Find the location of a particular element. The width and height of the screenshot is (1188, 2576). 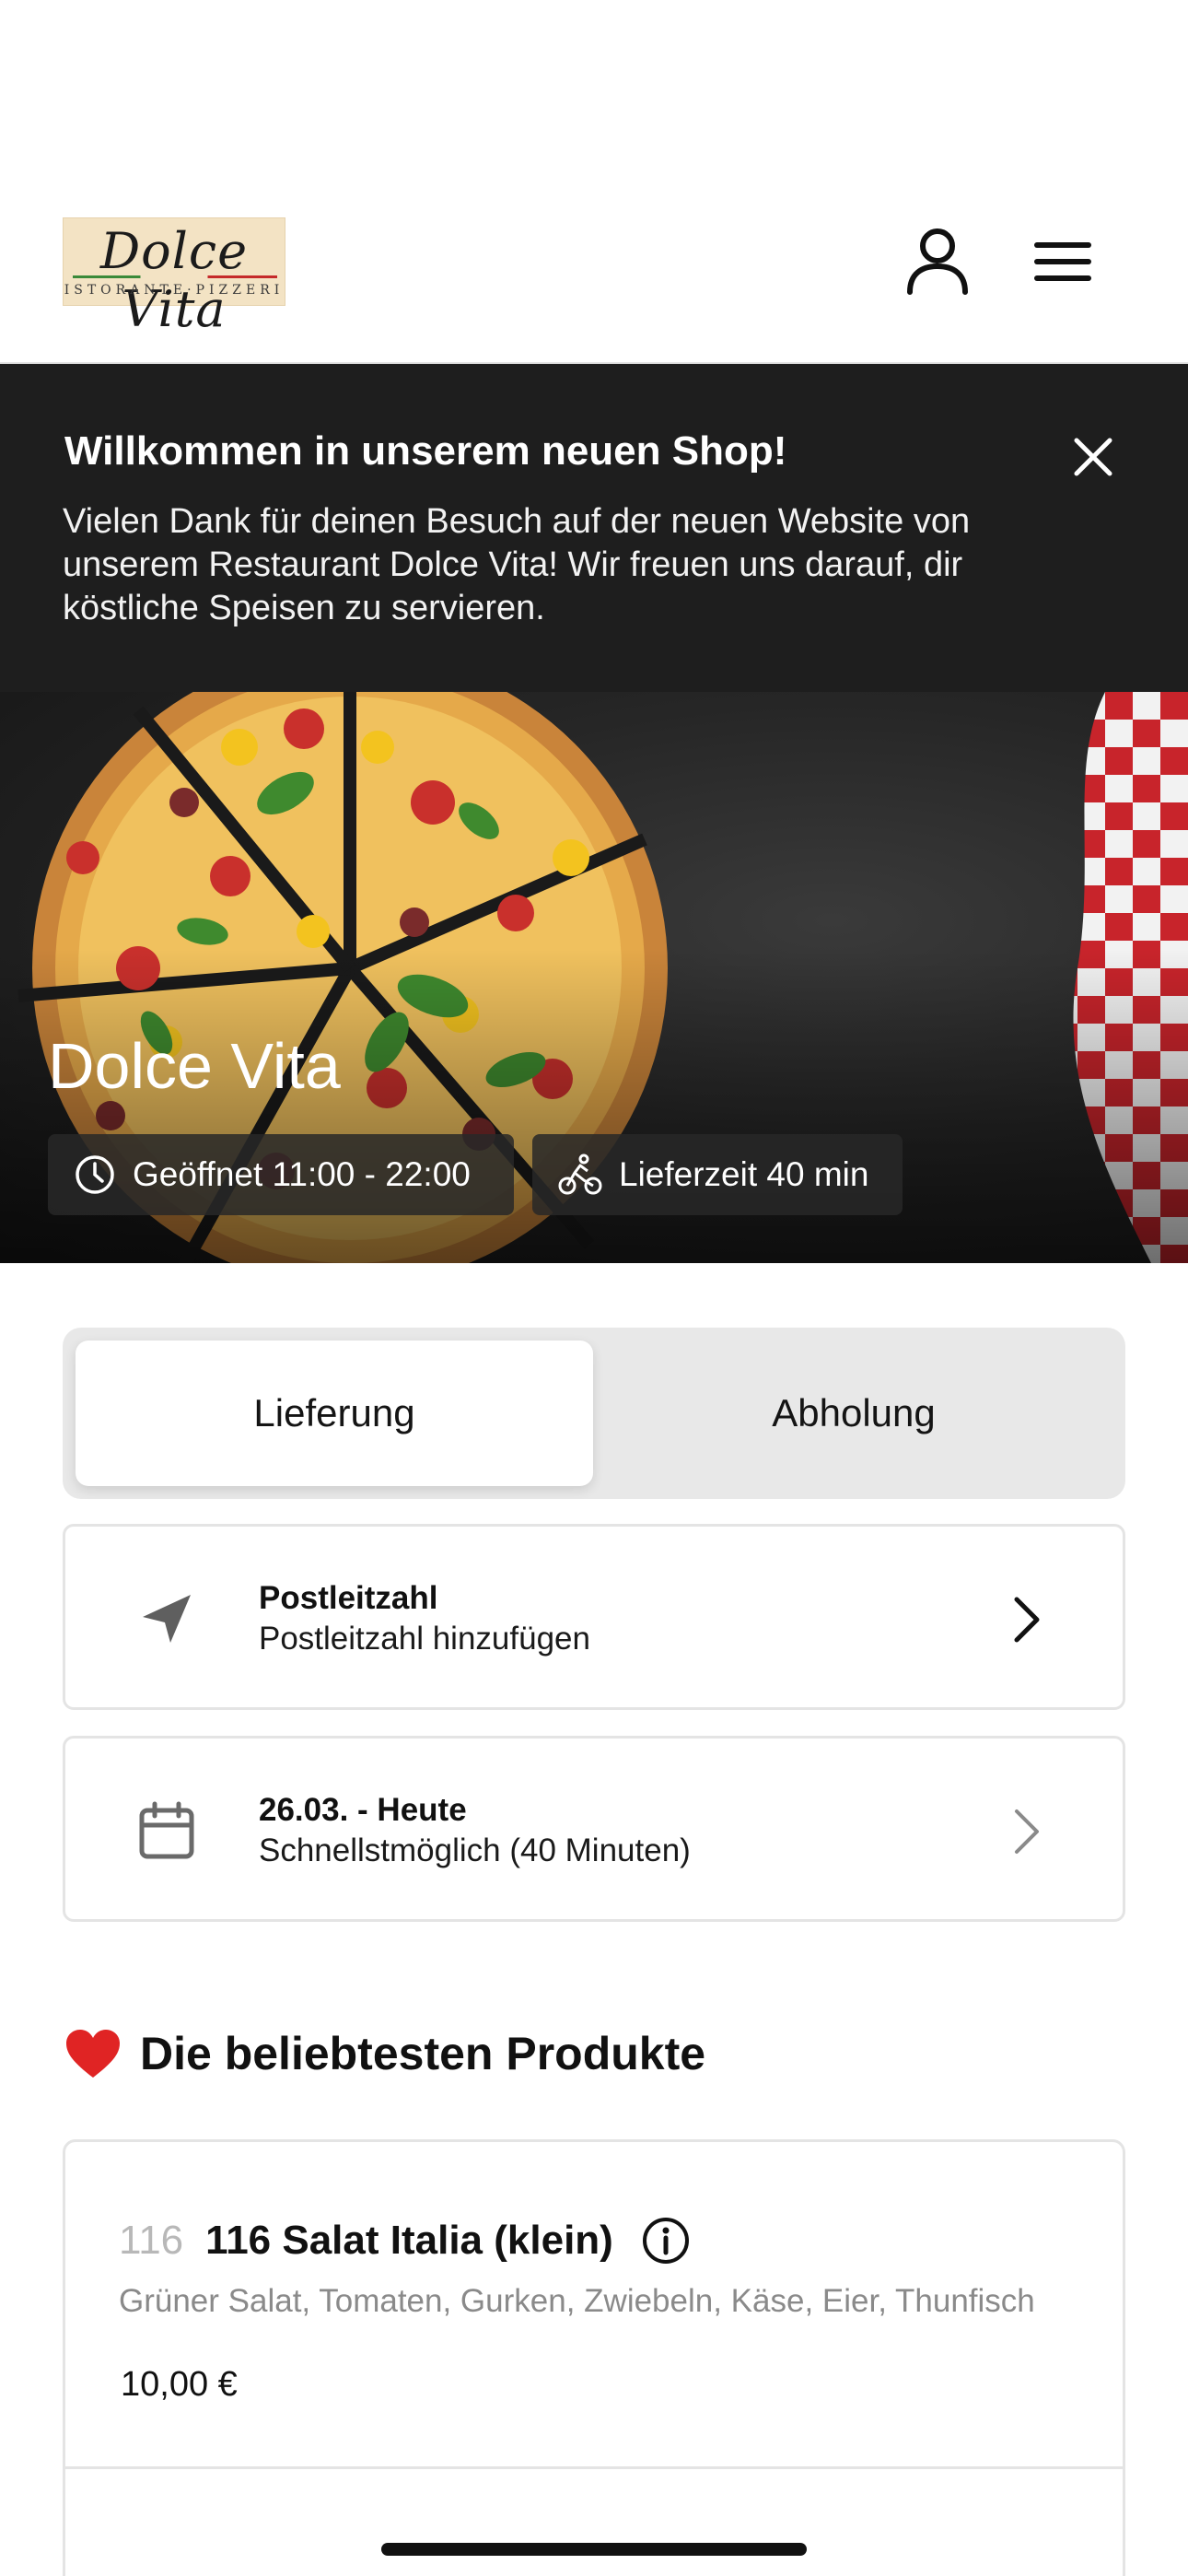

logo-flag-stripe is located at coordinates (175, 276).